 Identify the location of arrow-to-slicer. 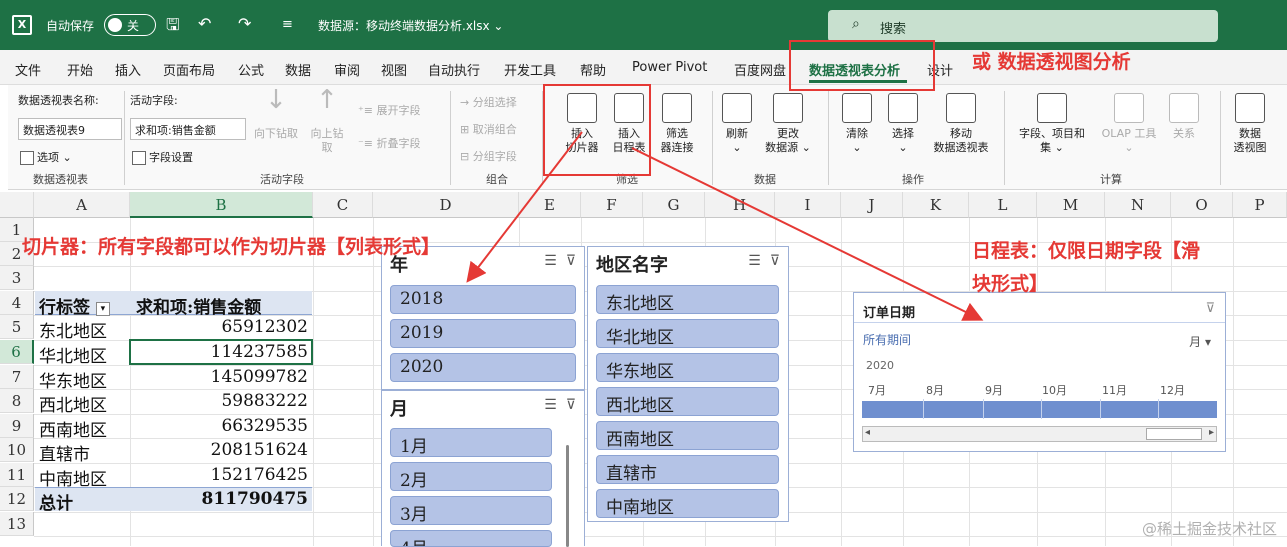
(524, 207).